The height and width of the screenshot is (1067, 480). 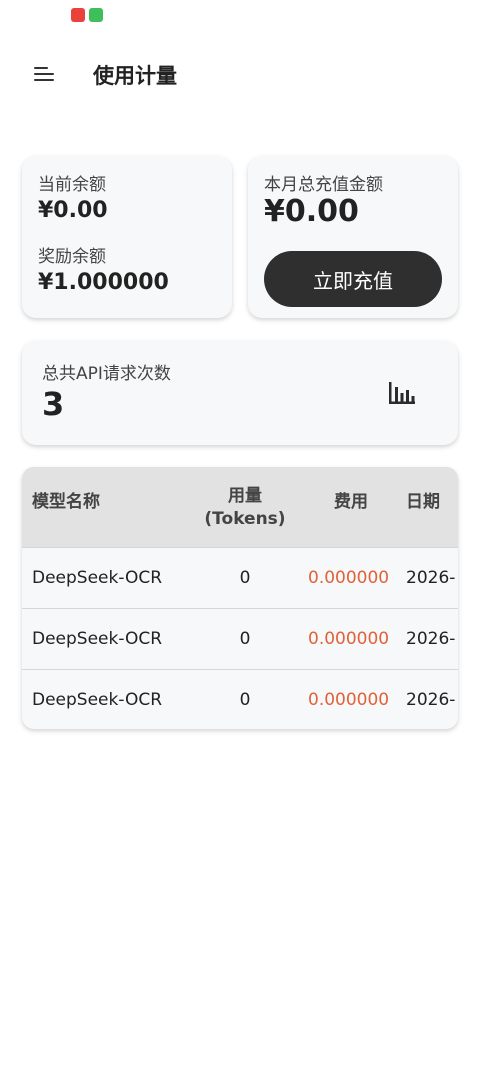 I want to click on api-requests-label: 总共API请求次数, so click(x=106, y=374).